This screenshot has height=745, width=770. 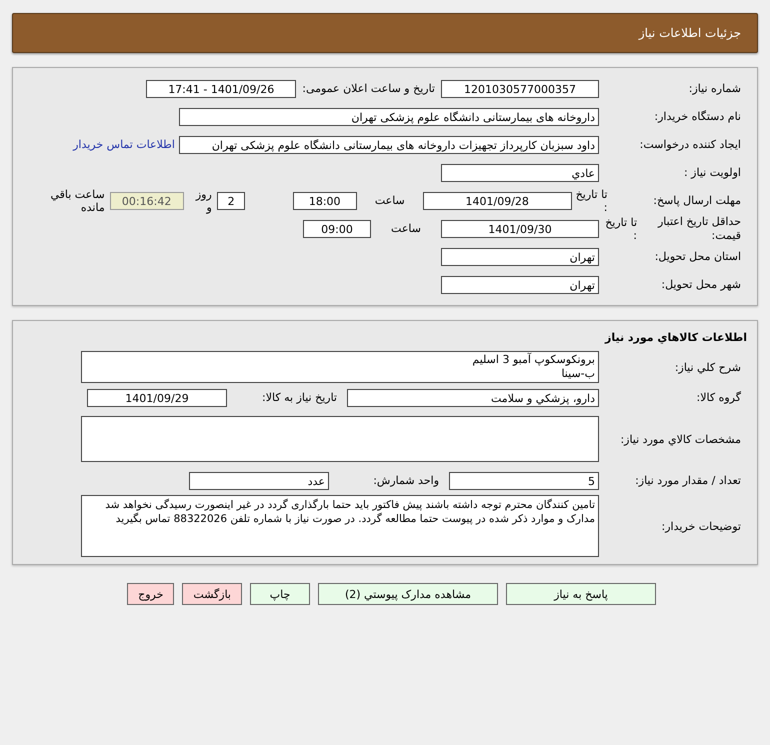 I want to click on description-line: برونکوسکوپ آمبو 3 اسلیم, so click(x=533, y=360).